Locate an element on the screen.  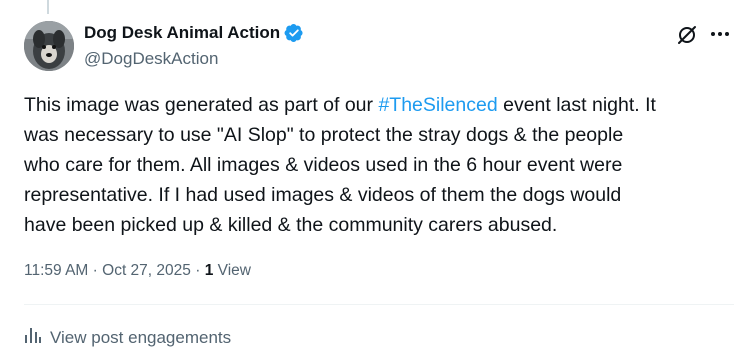
view-engagements-button: View post engagements is located at coordinates (127, 337).